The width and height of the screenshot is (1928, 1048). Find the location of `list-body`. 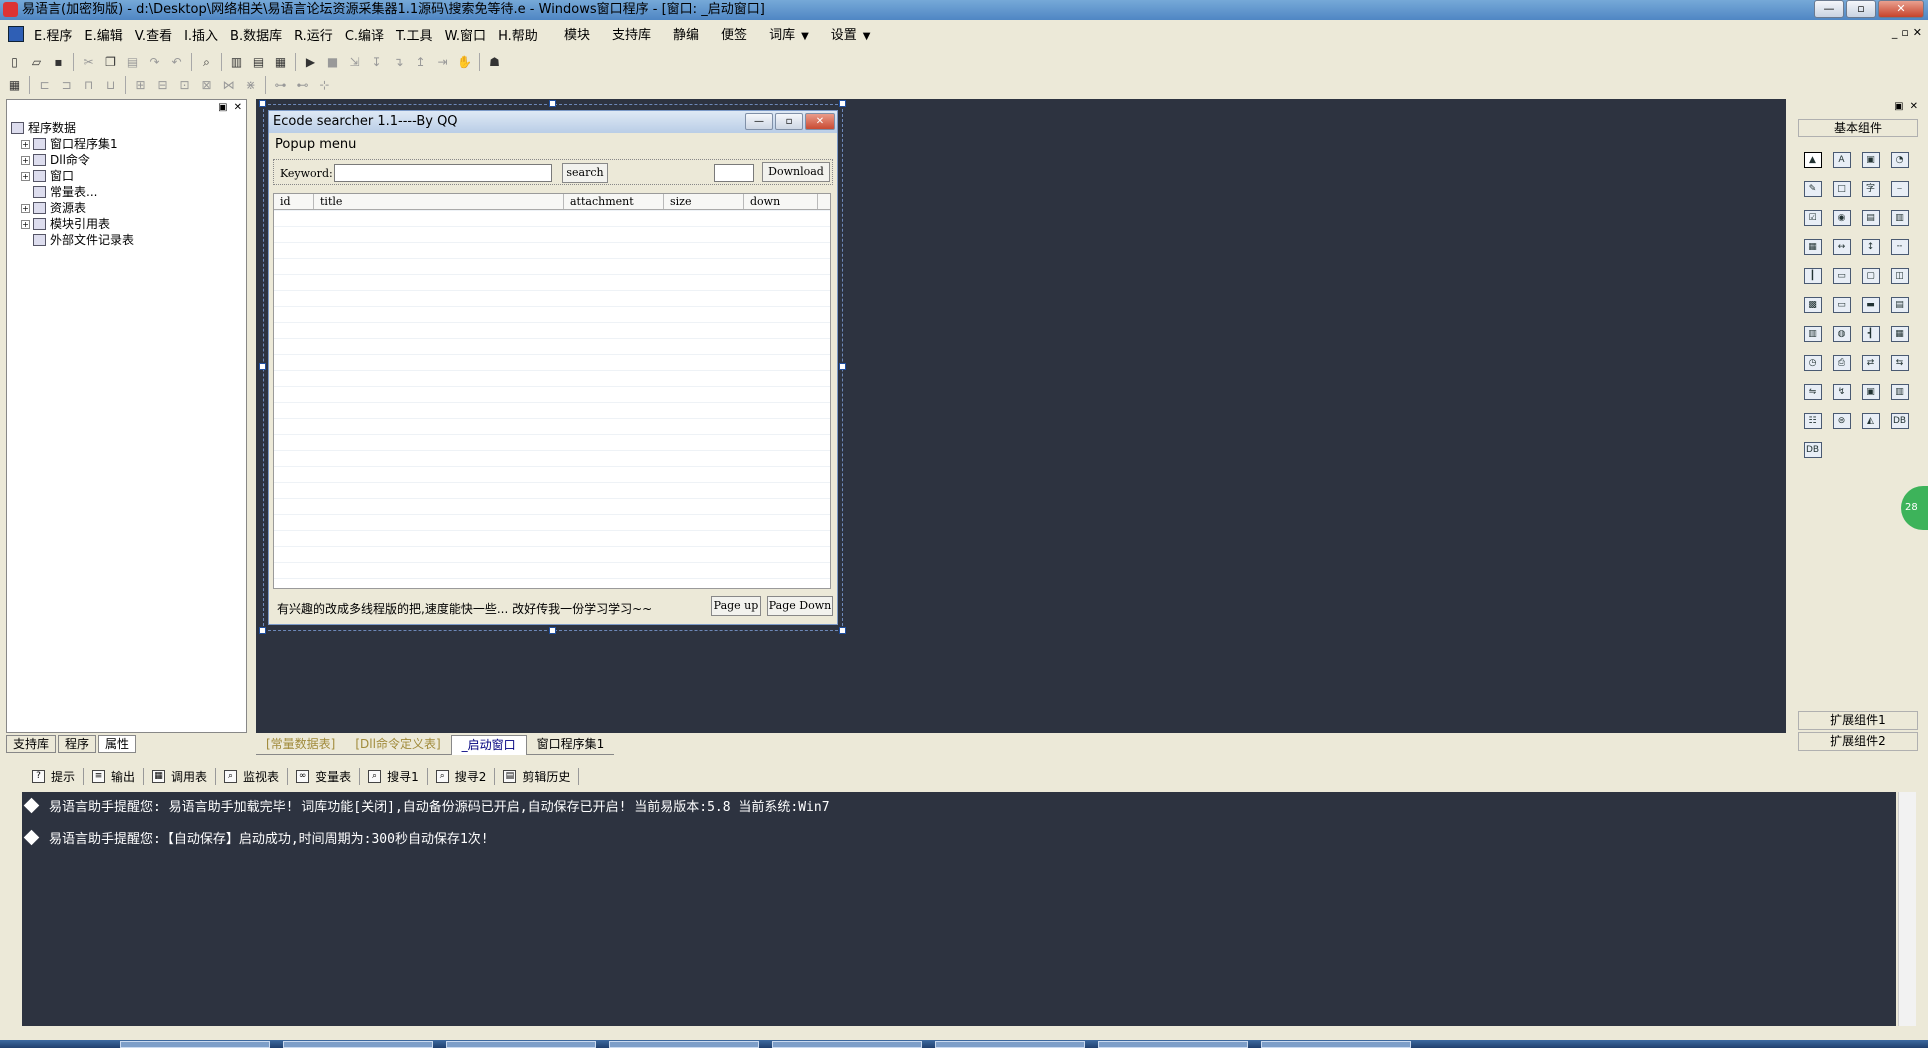

list-body is located at coordinates (552, 399).